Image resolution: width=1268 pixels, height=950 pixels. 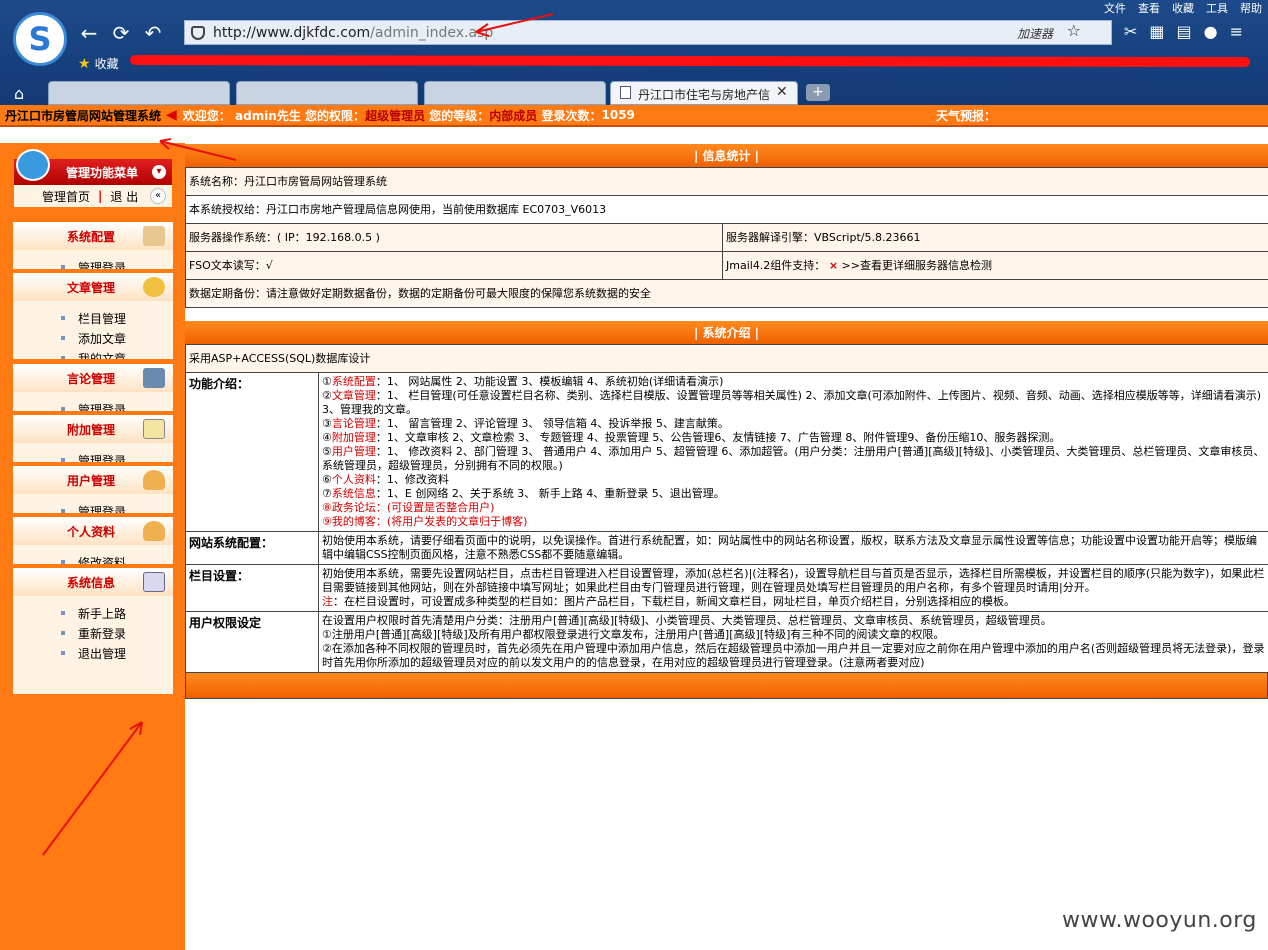 I want to click on watermark: www.wooyun.org, so click(x=1159, y=920).